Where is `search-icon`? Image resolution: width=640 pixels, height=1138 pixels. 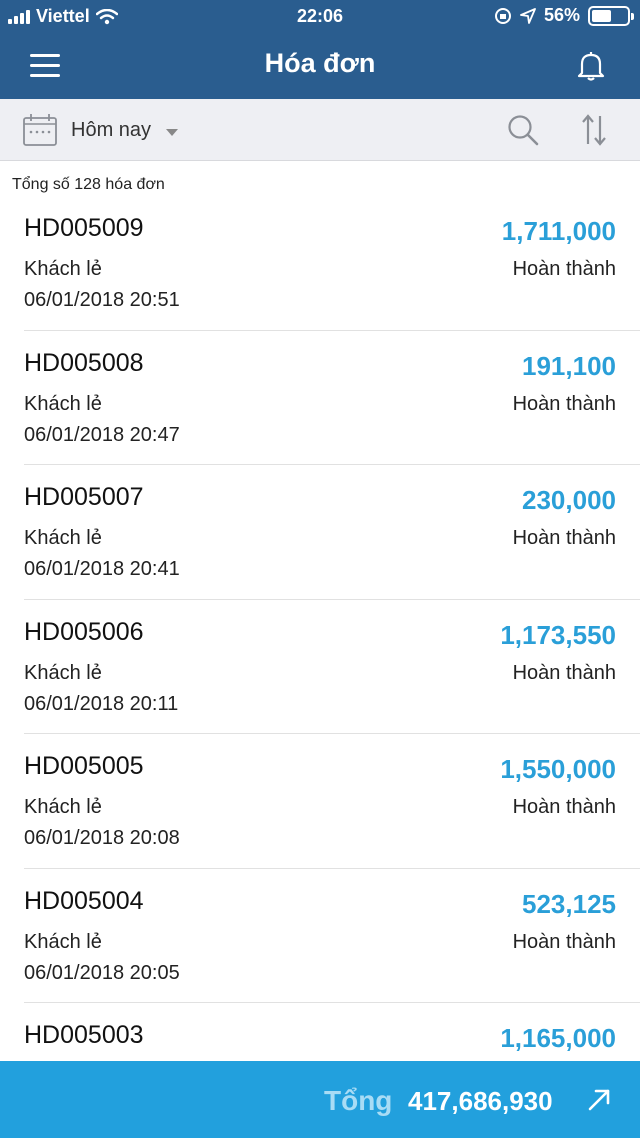
search-icon is located at coordinates (523, 130).